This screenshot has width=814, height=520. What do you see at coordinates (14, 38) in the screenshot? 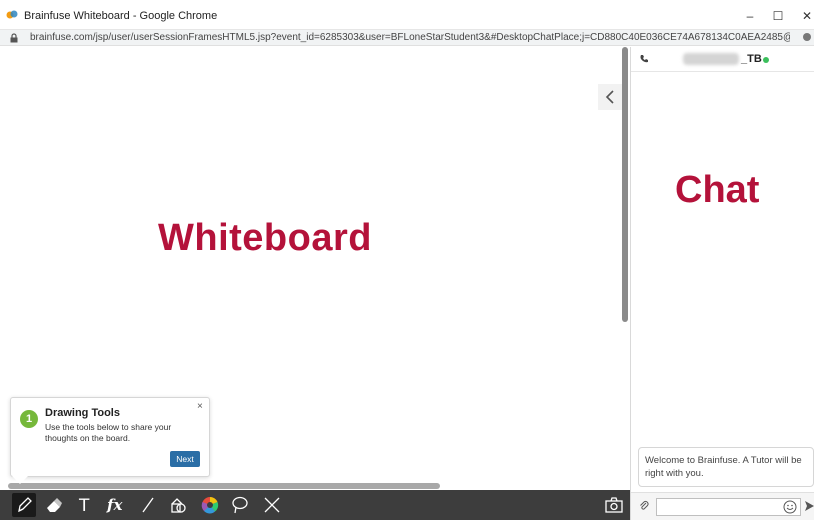
I see `lock-icon` at bounding box center [14, 38].